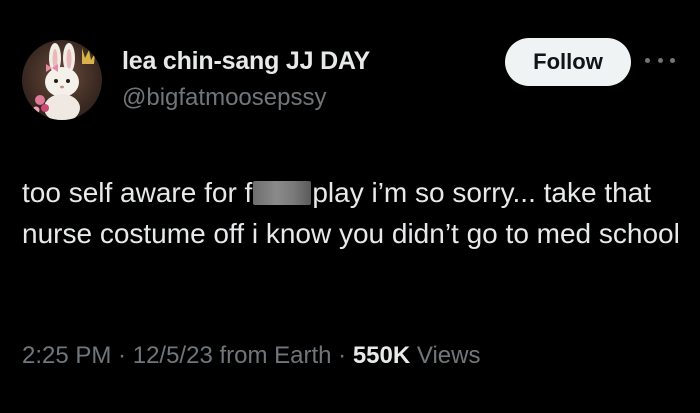 This screenshot has height=413, width=700. Describe the element at coordinates (137, 192) in the screenshot. I see `tweet-text-before: too self aware for f` at that location.